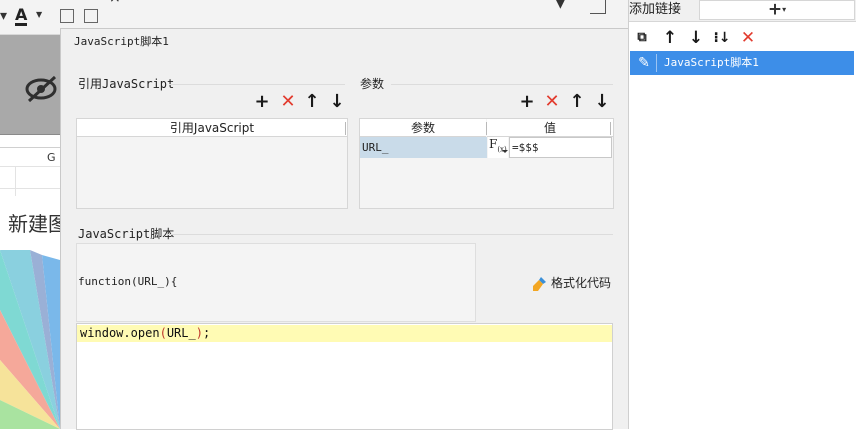  What do you see at coordinates (91, 16) in the screenshot?
I see `merge-cells-icon` at bounding box center [91, 16].